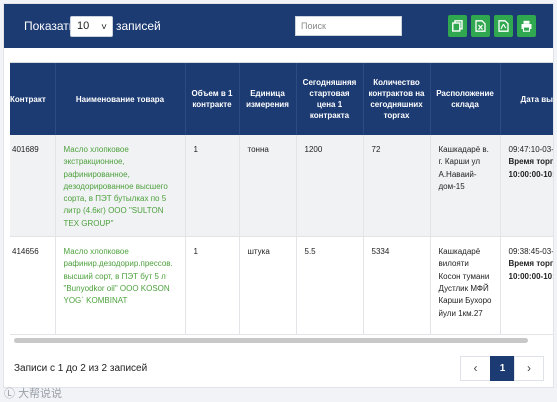 The height and width of the screenshot is (402, 557). Describe the element at coordinates (348, 26) in the screenshot. I see `search-input: Поиск` at that location.